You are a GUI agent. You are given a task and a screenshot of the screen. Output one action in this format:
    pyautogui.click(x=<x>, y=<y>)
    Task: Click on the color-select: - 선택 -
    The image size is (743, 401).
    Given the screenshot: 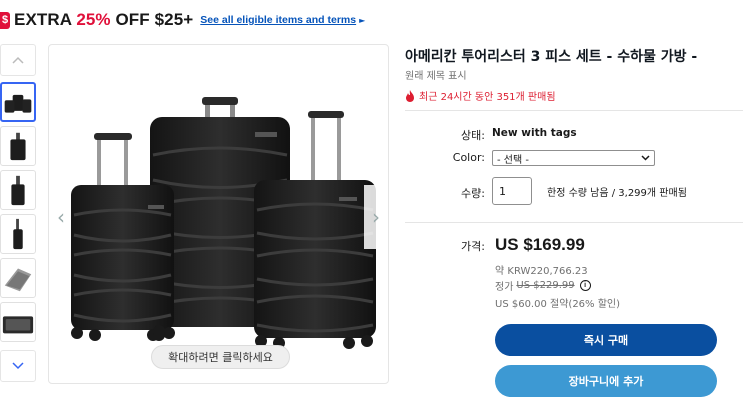 What is the action you would take?
    pyautogui.click(x=573, y=158)
    